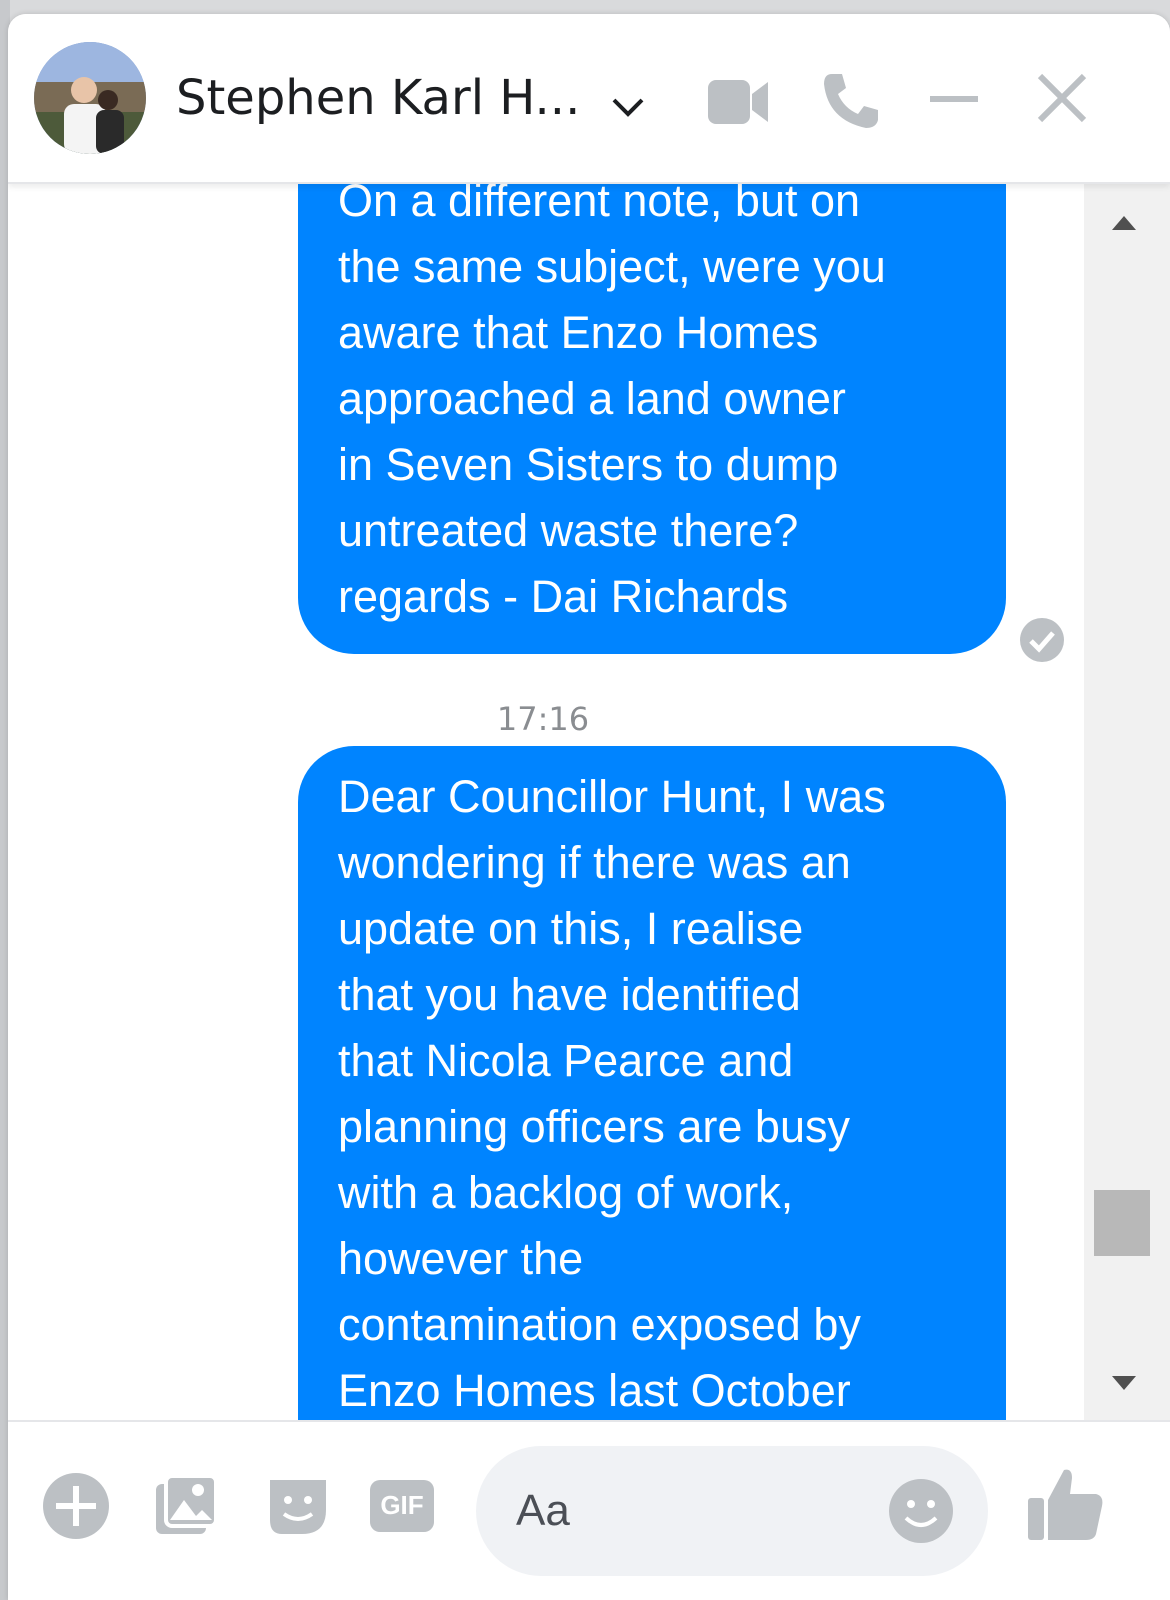 The image size is (1170, 1600). Describe the element at coordinates (739, 102) in the screenshot. I see `video-call-icon` at that location.